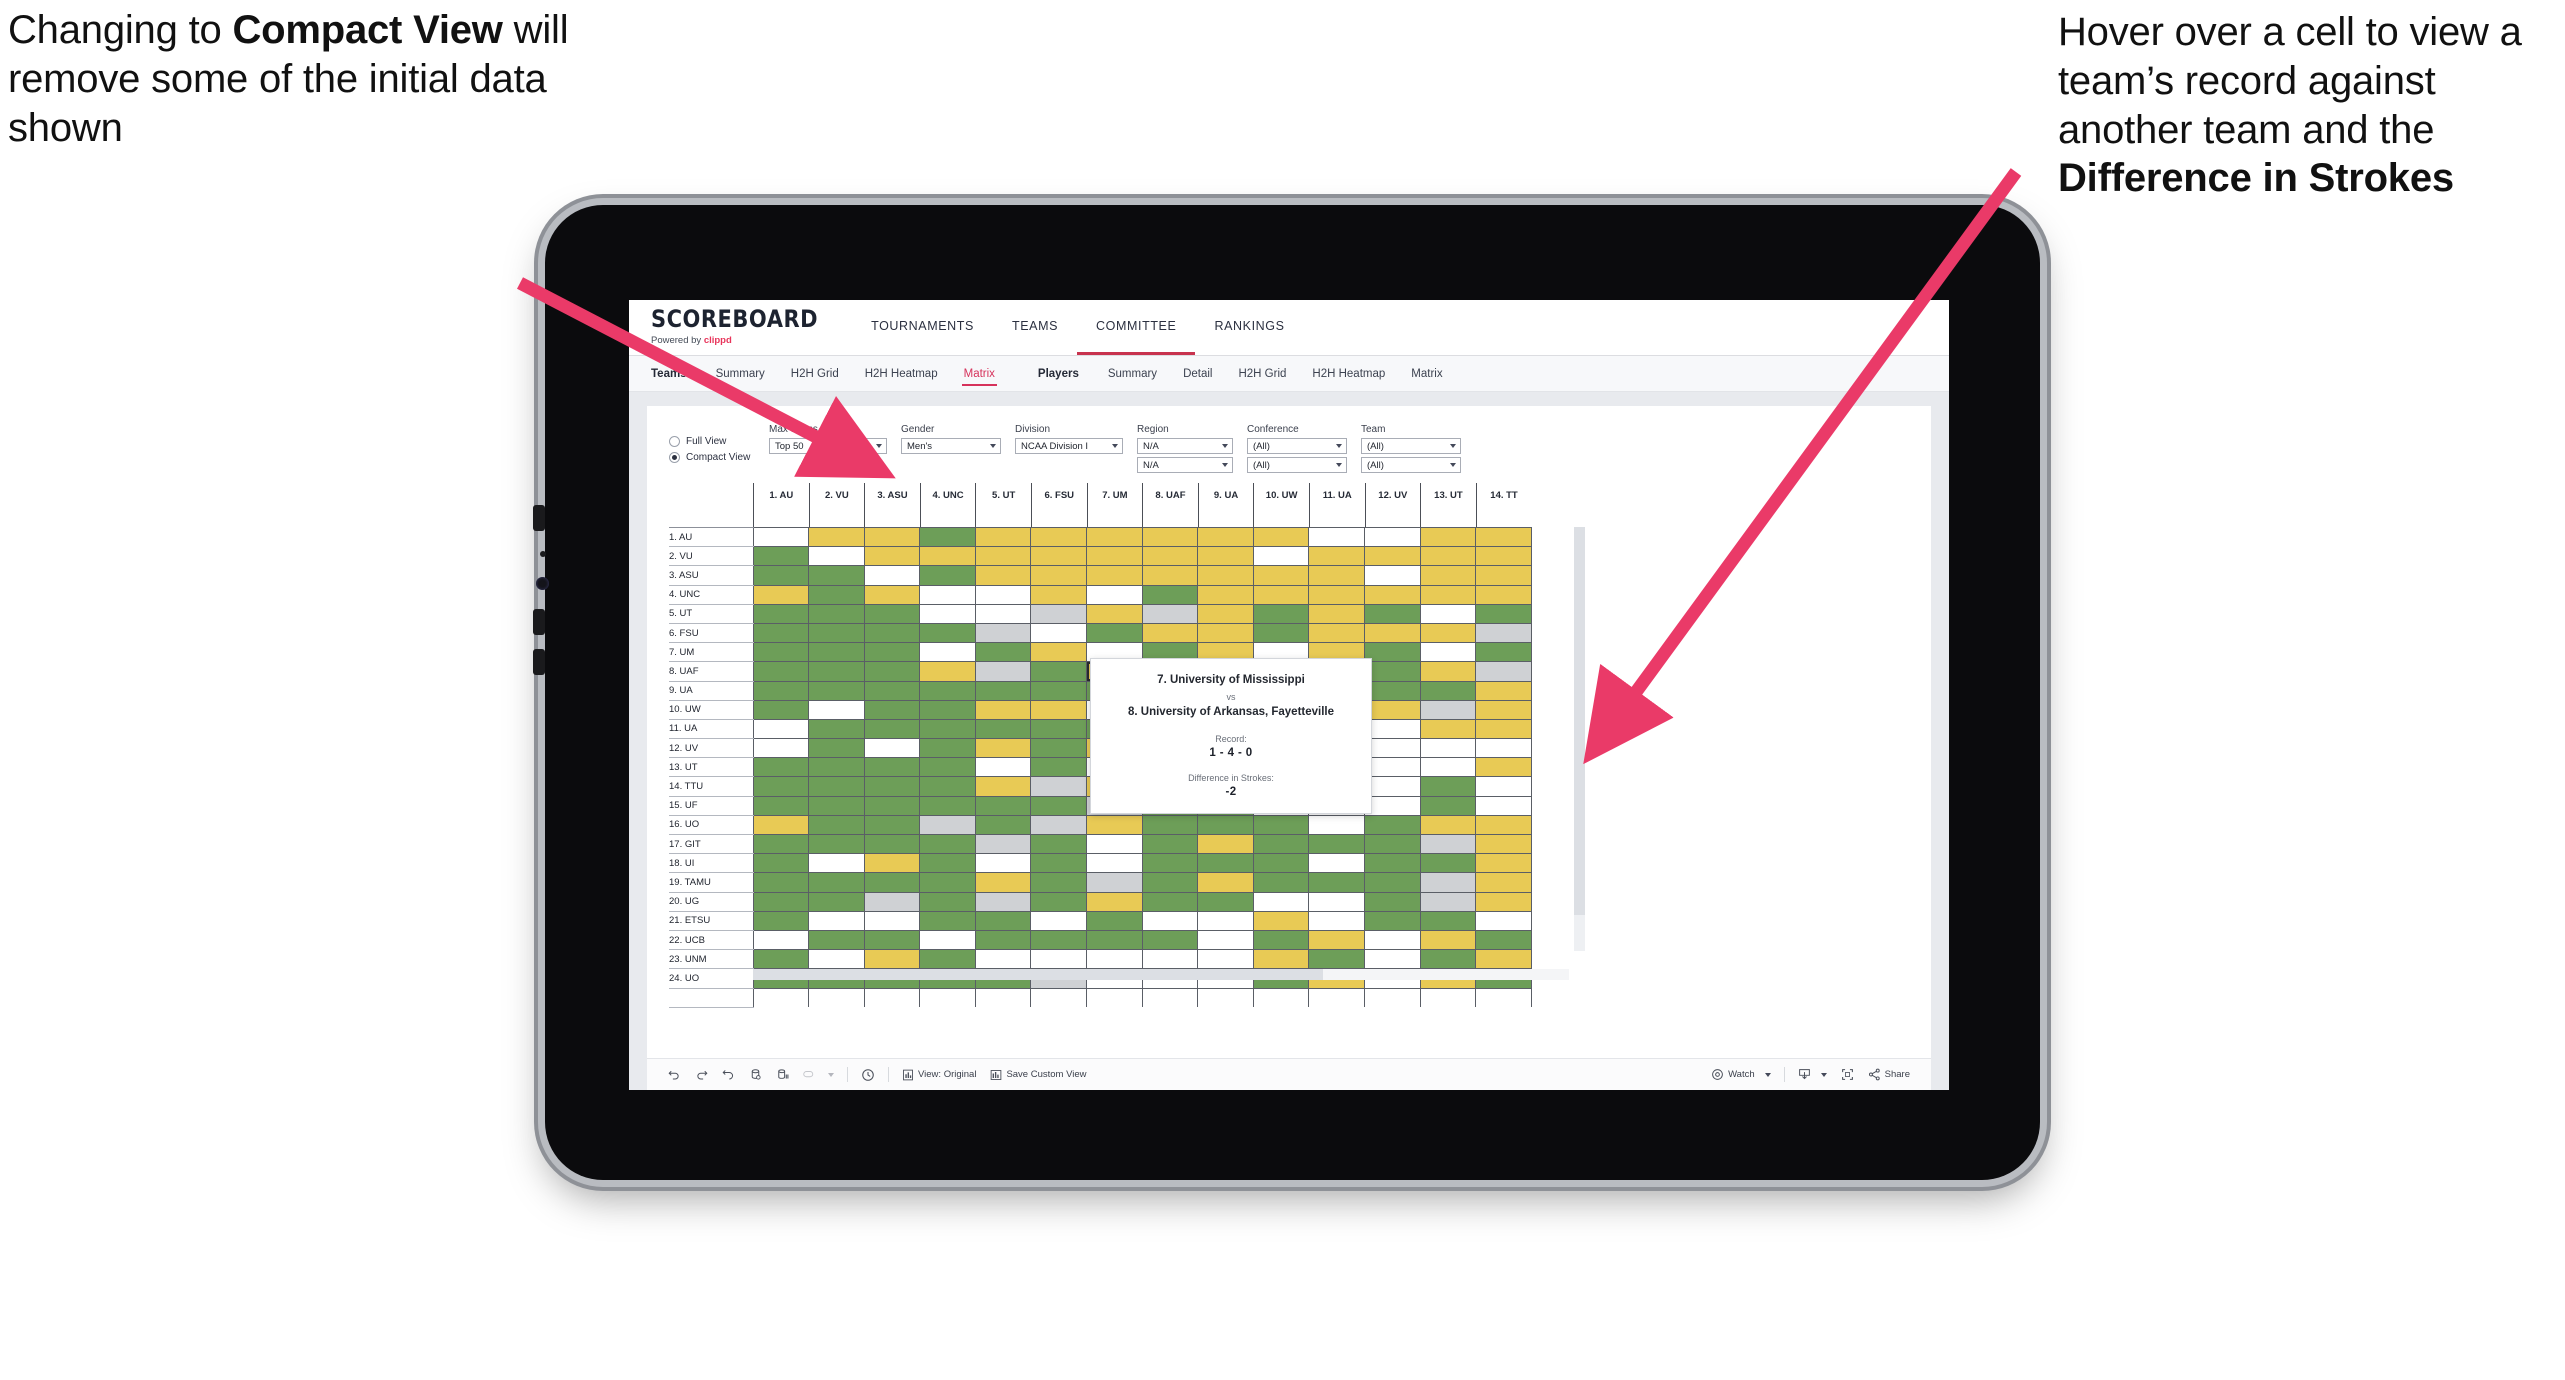 Image resolution: width=2565 pixels, height=1380 pixels. What do you see at coordinates (701, 1074) in the screenshot?
I see `redo-icon` at bounding box center [701, 1074].